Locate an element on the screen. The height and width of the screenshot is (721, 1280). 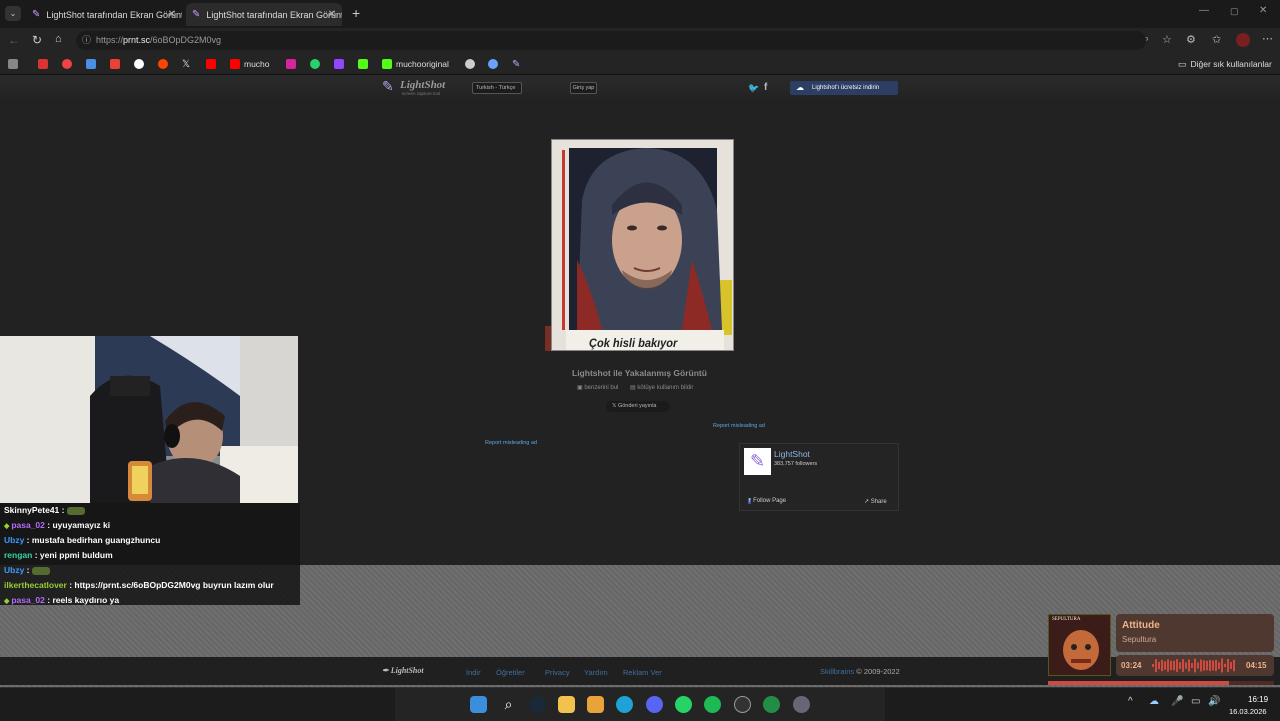
reddit-icon is located at coordinates (165, 64).